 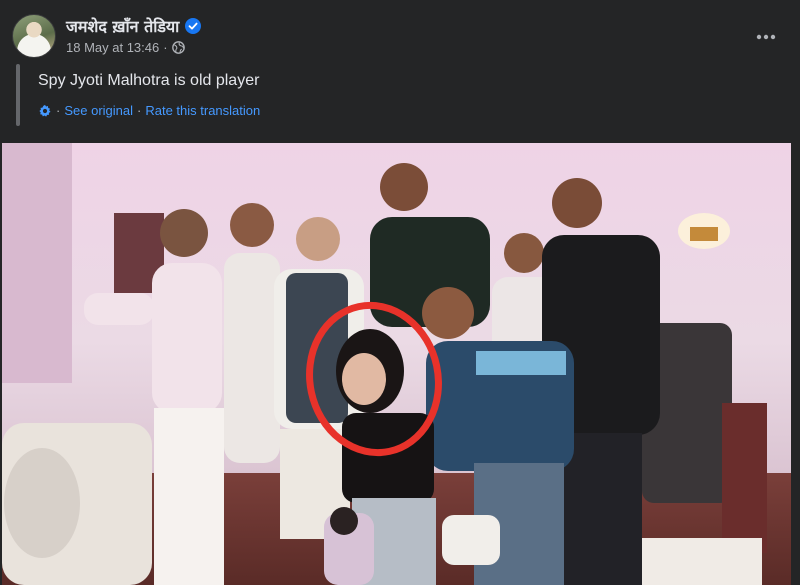 I want to click on post-text: Spy Jyoti Malhotra is old player, so click(x=149, y=80).